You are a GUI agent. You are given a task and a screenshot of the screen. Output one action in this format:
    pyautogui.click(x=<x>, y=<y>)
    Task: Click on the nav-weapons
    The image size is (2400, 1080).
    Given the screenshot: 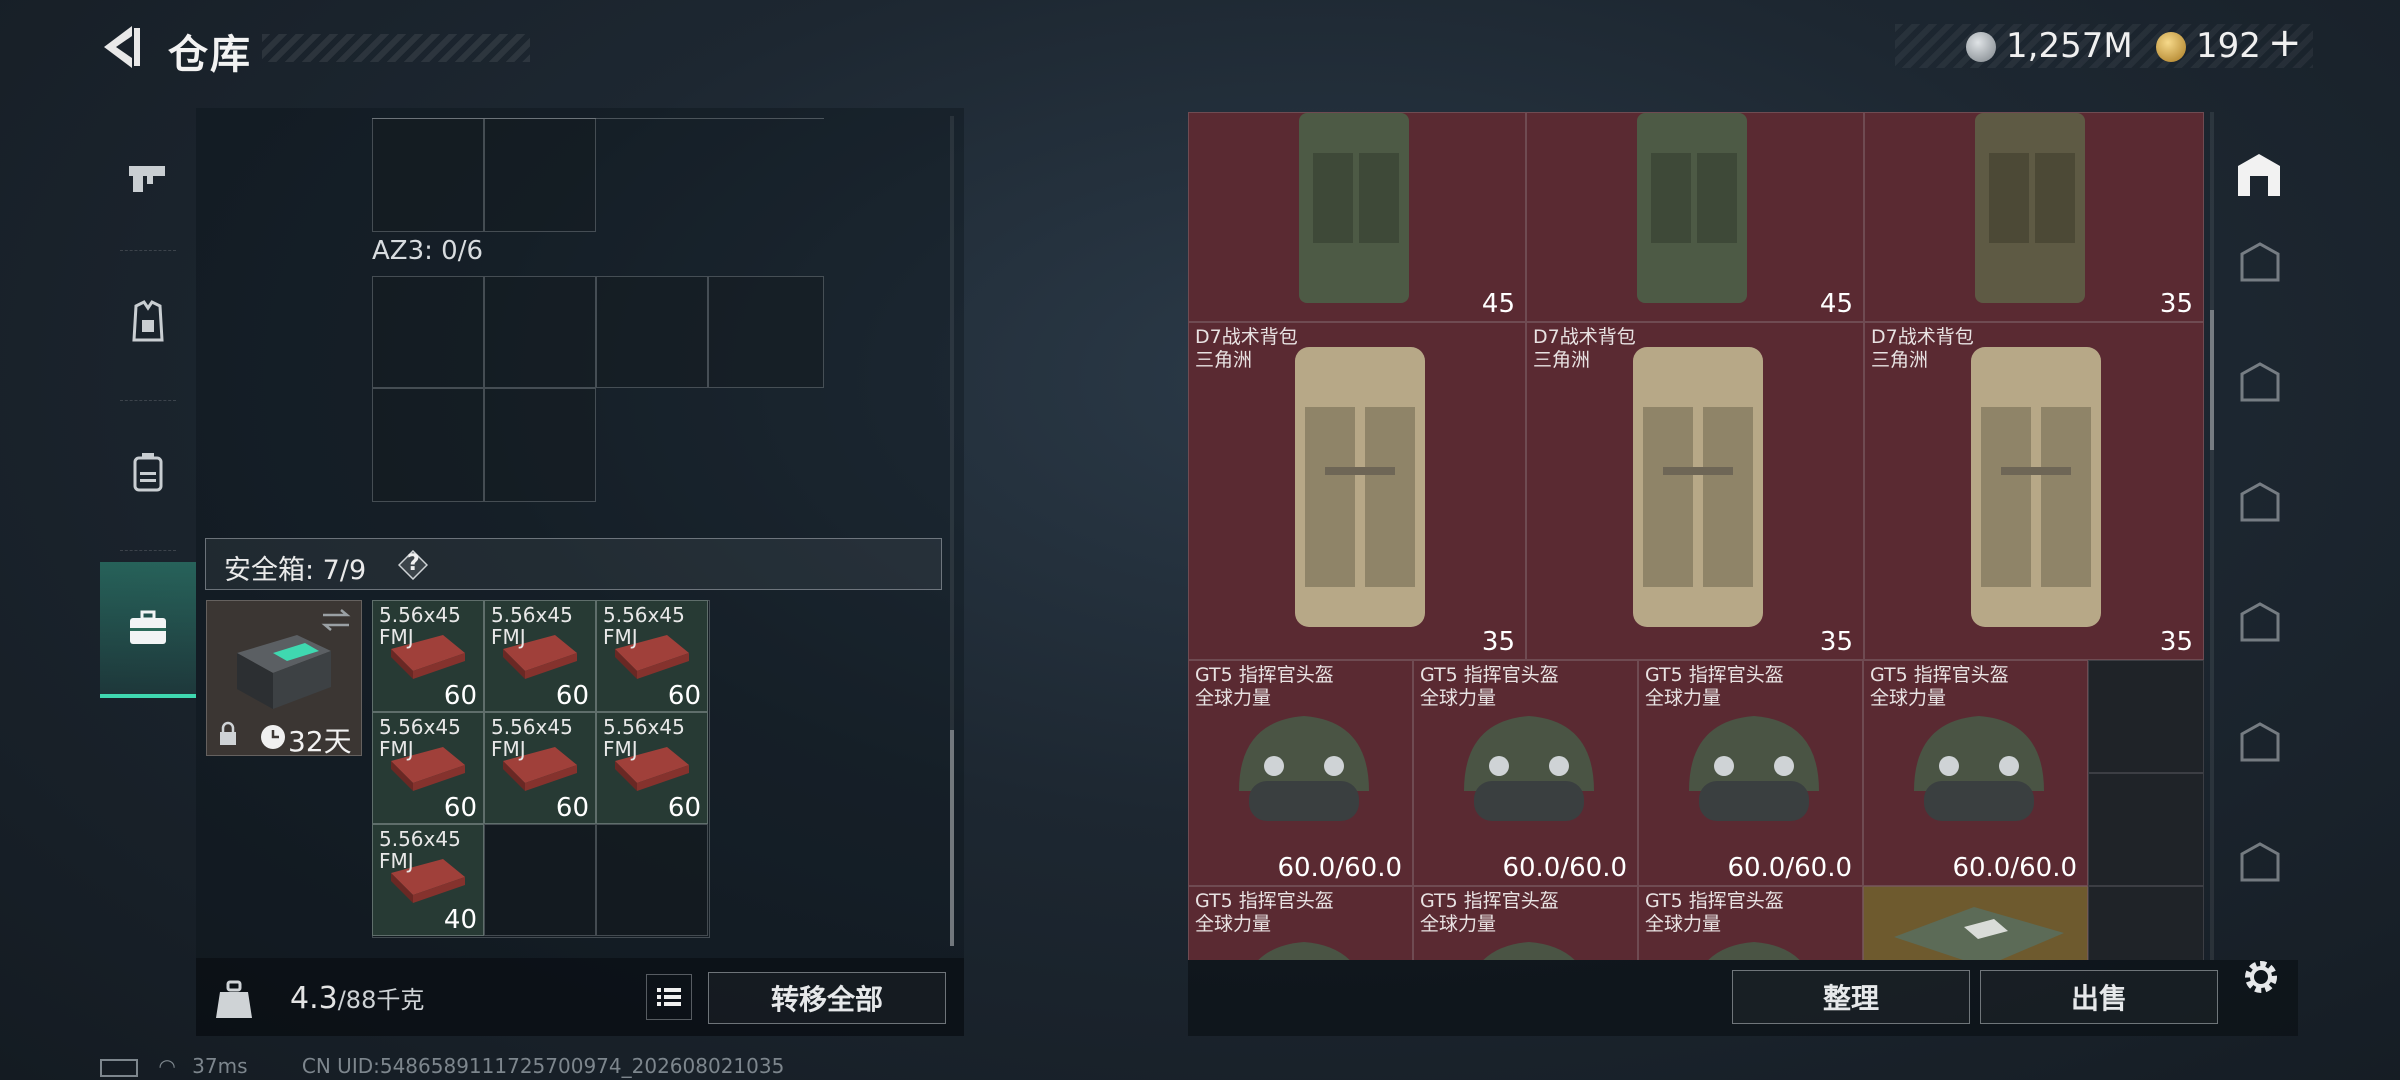 What is the action you would take?
    pyautogui.click(x=148, y=176)
    